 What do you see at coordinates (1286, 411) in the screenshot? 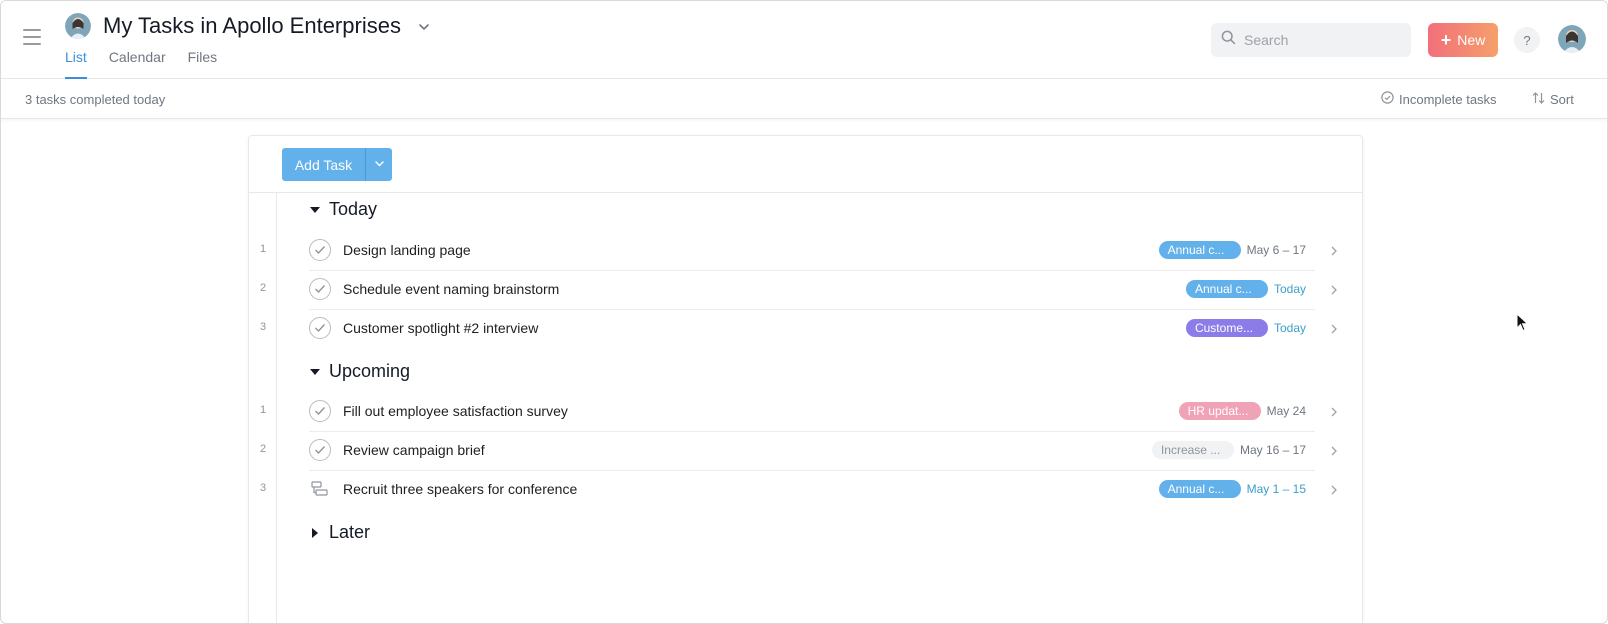
I see `due-date: May 24` at bounding box center [1286, 411].